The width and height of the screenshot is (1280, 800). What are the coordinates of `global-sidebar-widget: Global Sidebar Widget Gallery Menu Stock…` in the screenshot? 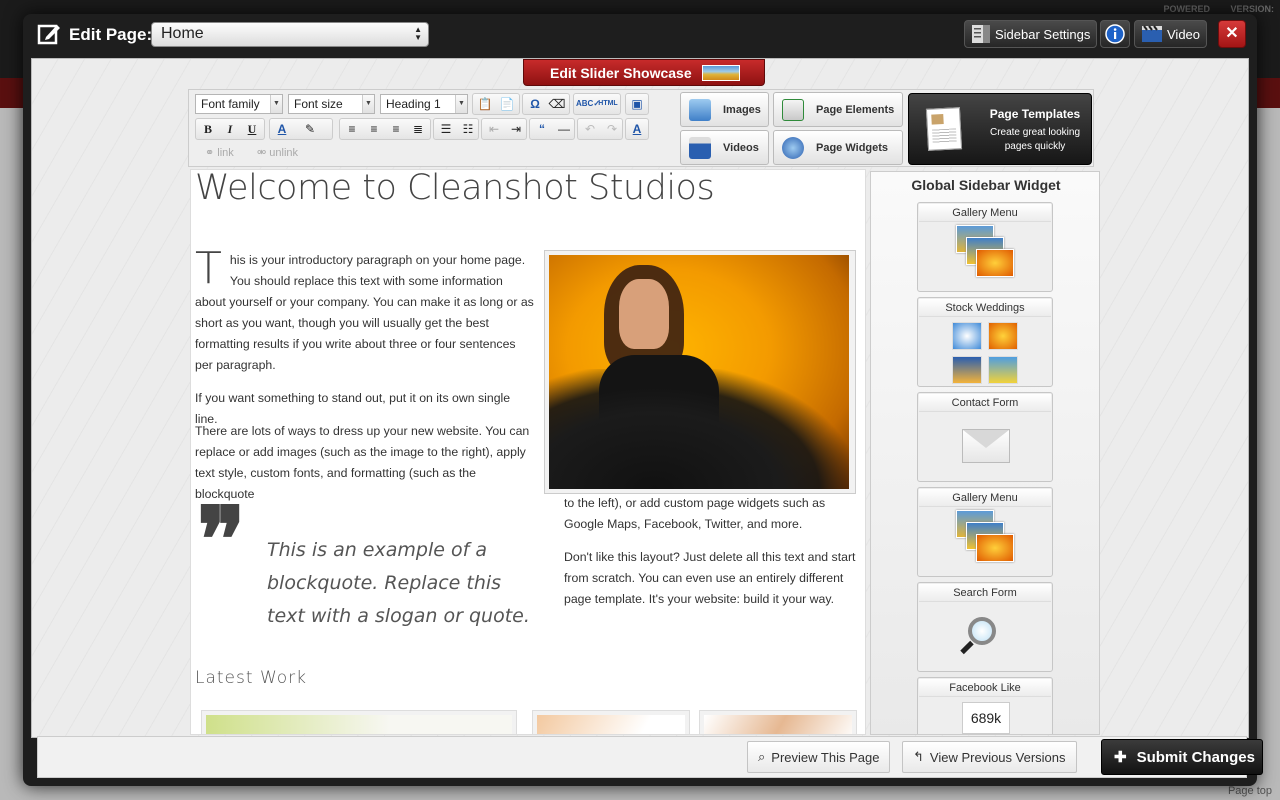 It's located at (985, 453).